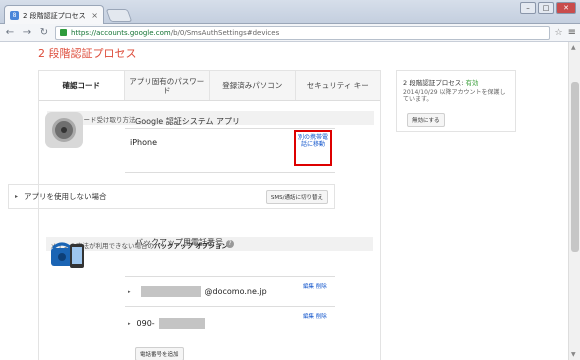 Image resolution: width=580 pixels, height=360 pixels. What do you see at coordinates (119, 15) in the screenshot?
I see `new-tab-button` at bounding box center [119, 15].